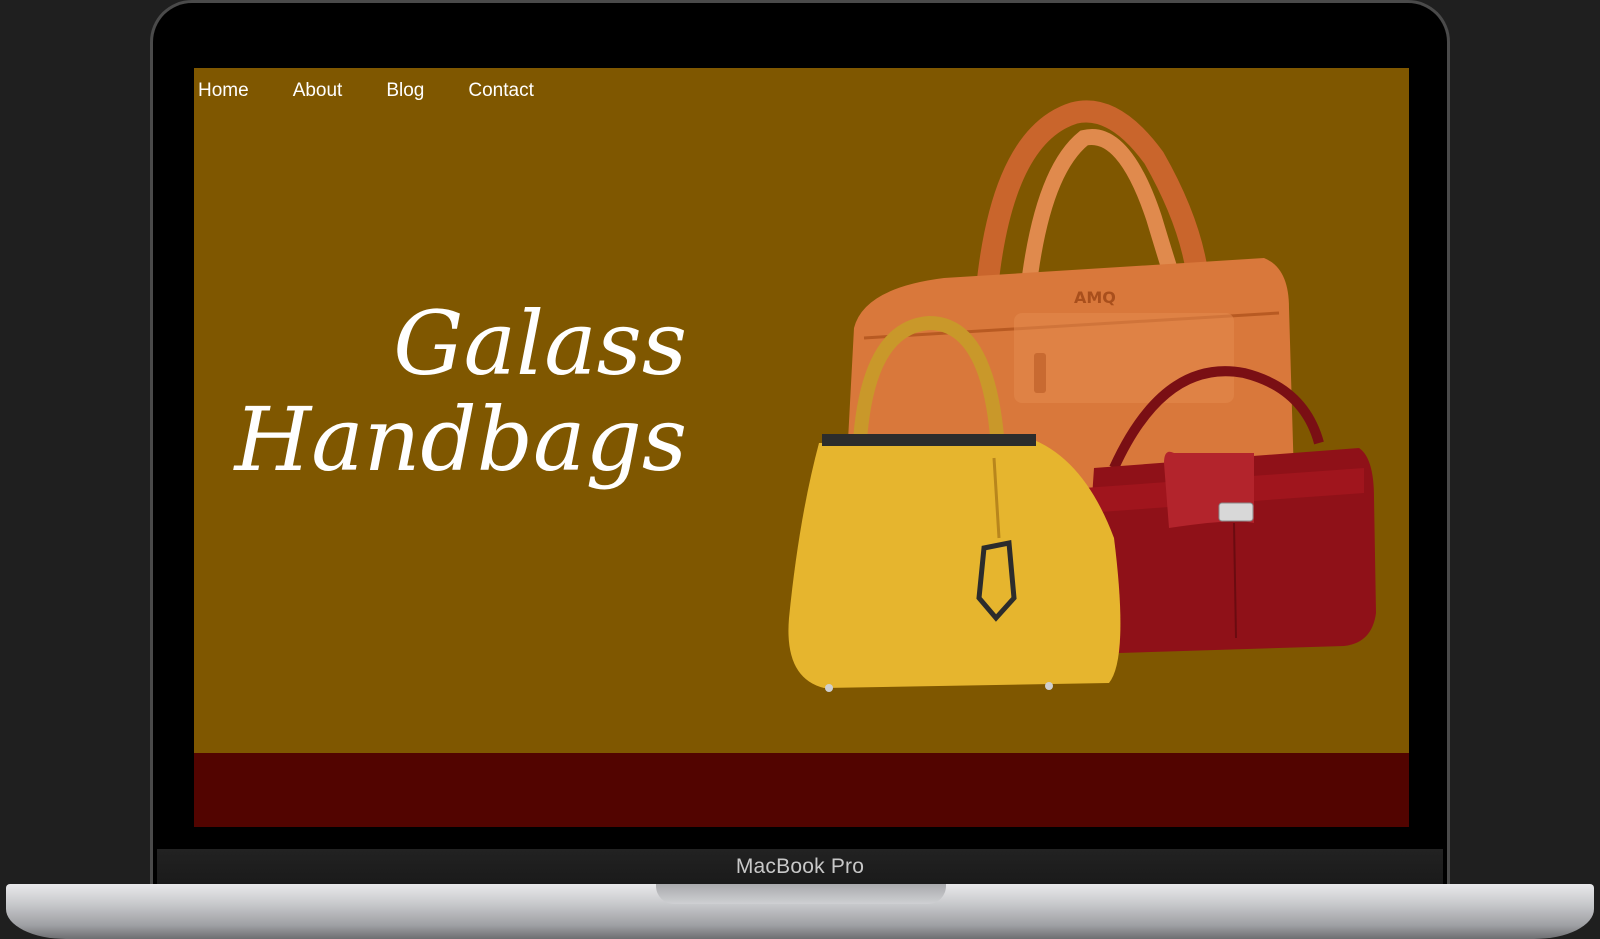 This screenshot has width=1600, height=939. Describe the element at coordinates (1095, 297) in the screenshot. I see `svg-text: AMQ` at that location.